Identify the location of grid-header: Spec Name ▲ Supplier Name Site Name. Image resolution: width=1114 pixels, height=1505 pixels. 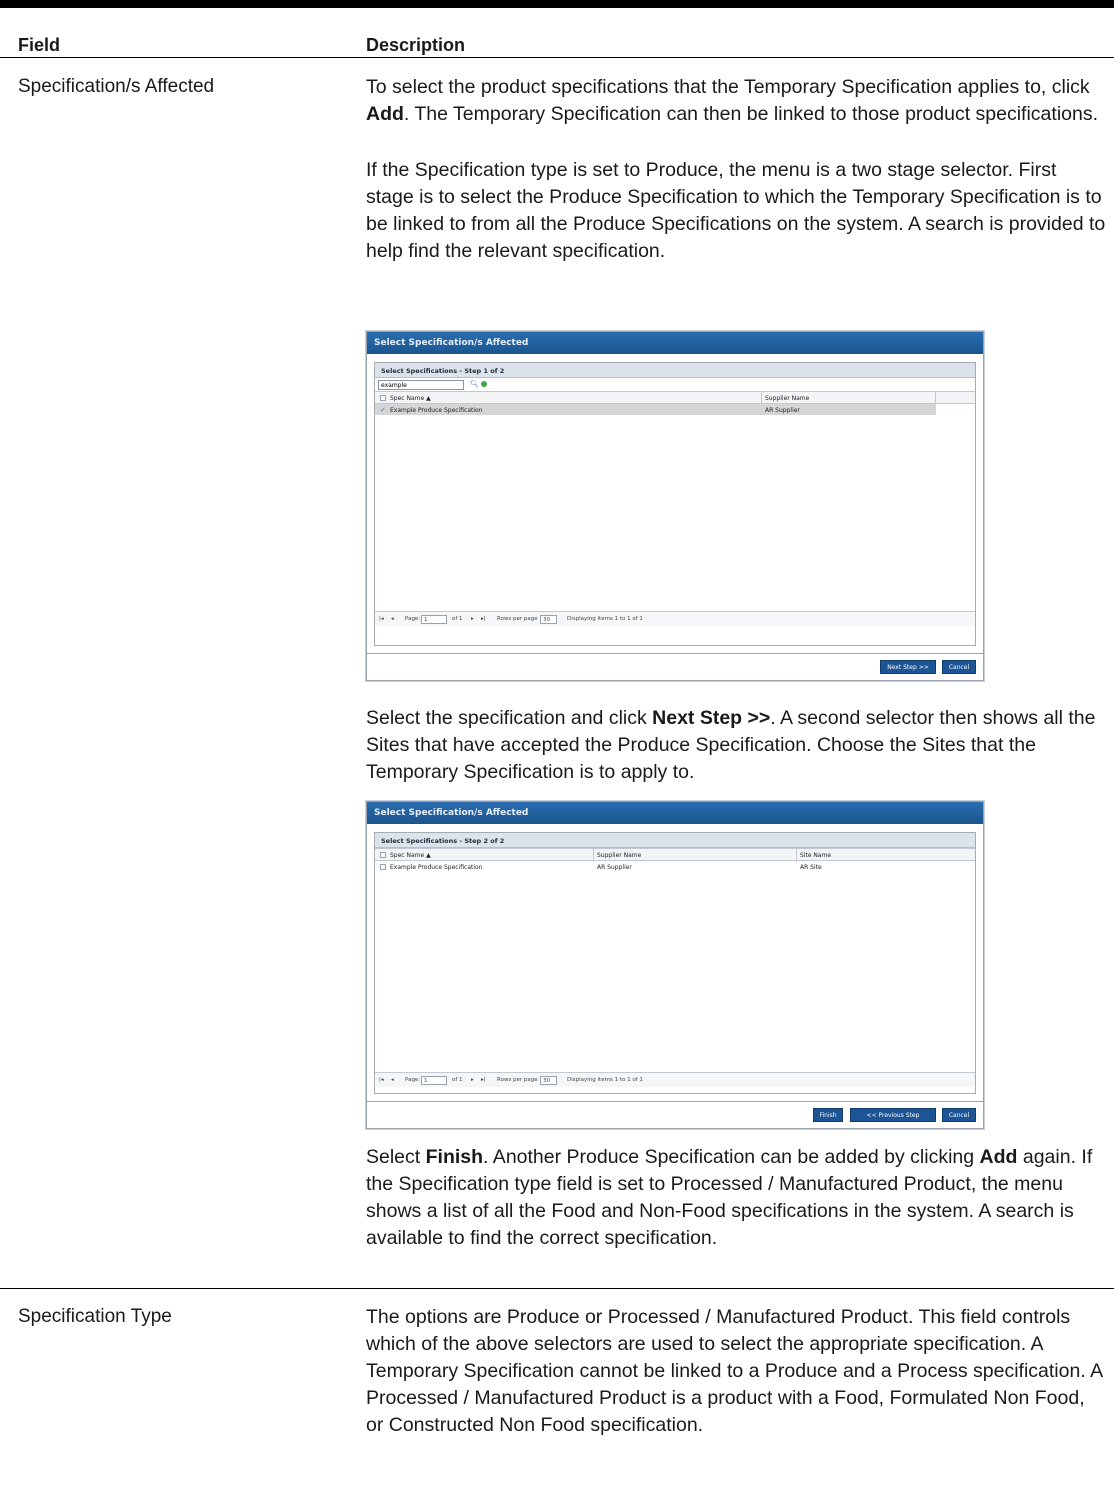
(675, 855).